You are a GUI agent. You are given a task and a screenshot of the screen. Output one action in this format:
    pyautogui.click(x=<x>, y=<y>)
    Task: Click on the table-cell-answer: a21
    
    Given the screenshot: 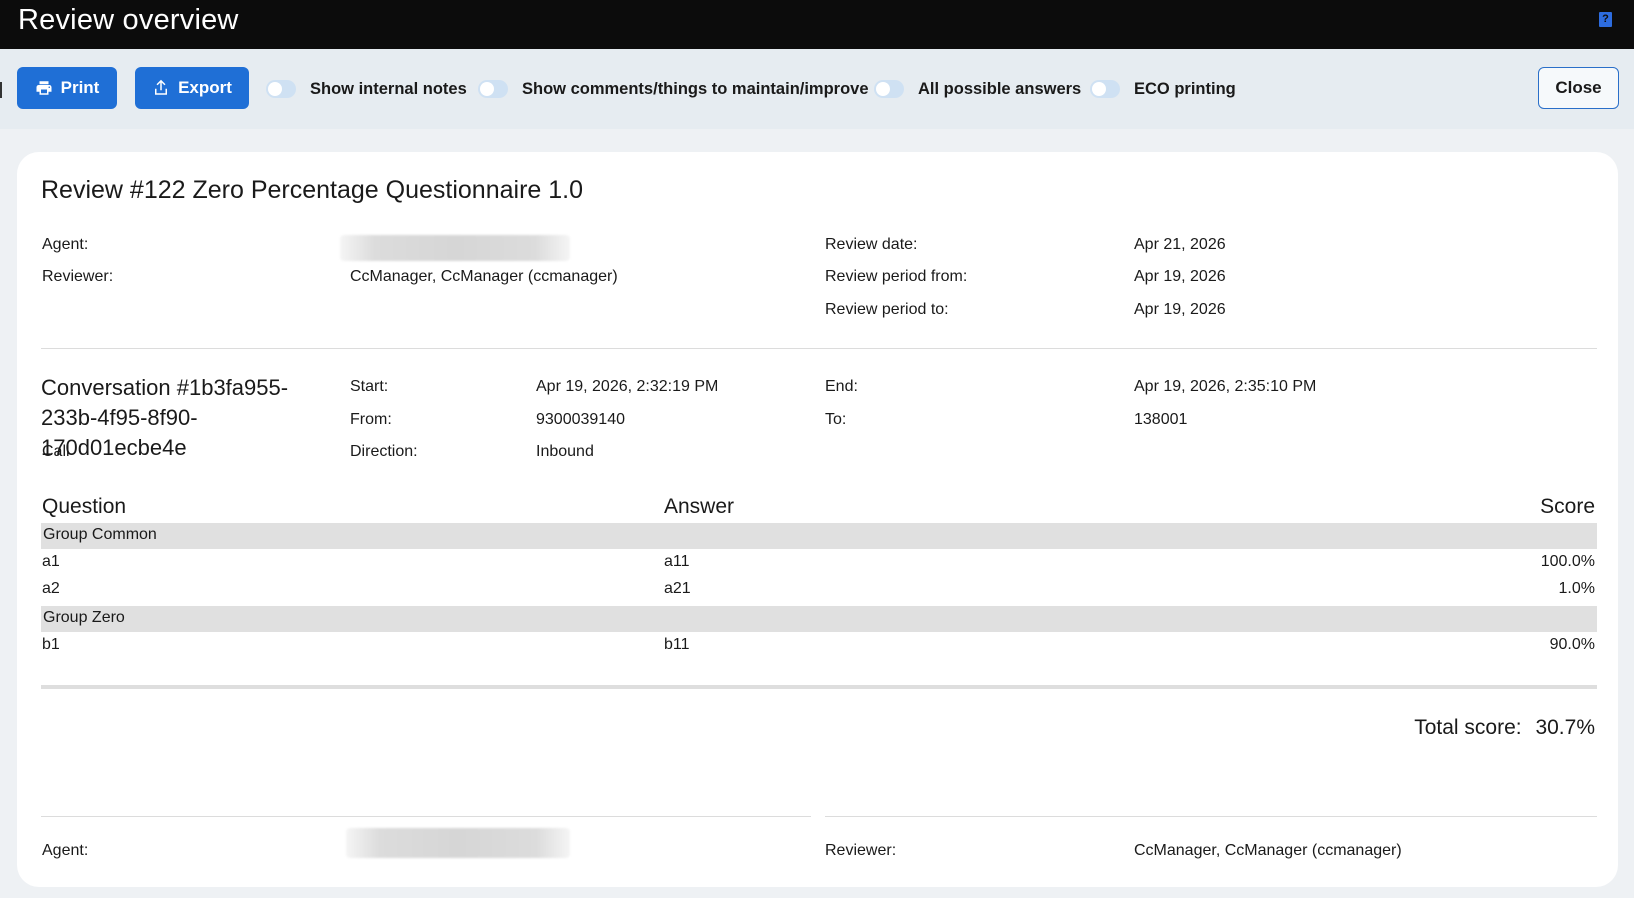 What is the action you would take?
    pyautogui.click(x=677, y=588)
    